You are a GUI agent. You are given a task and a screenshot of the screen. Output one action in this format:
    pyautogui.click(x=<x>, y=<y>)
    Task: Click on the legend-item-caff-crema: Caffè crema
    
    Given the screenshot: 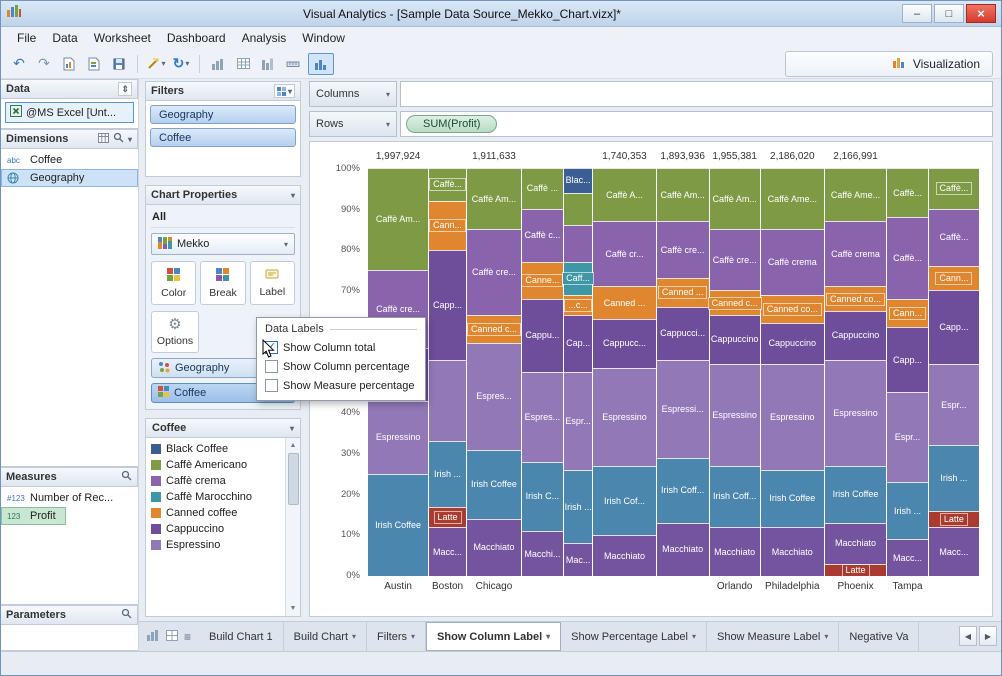 What is the action you would take?
    pyautogui.click(x=215, y=481)
    